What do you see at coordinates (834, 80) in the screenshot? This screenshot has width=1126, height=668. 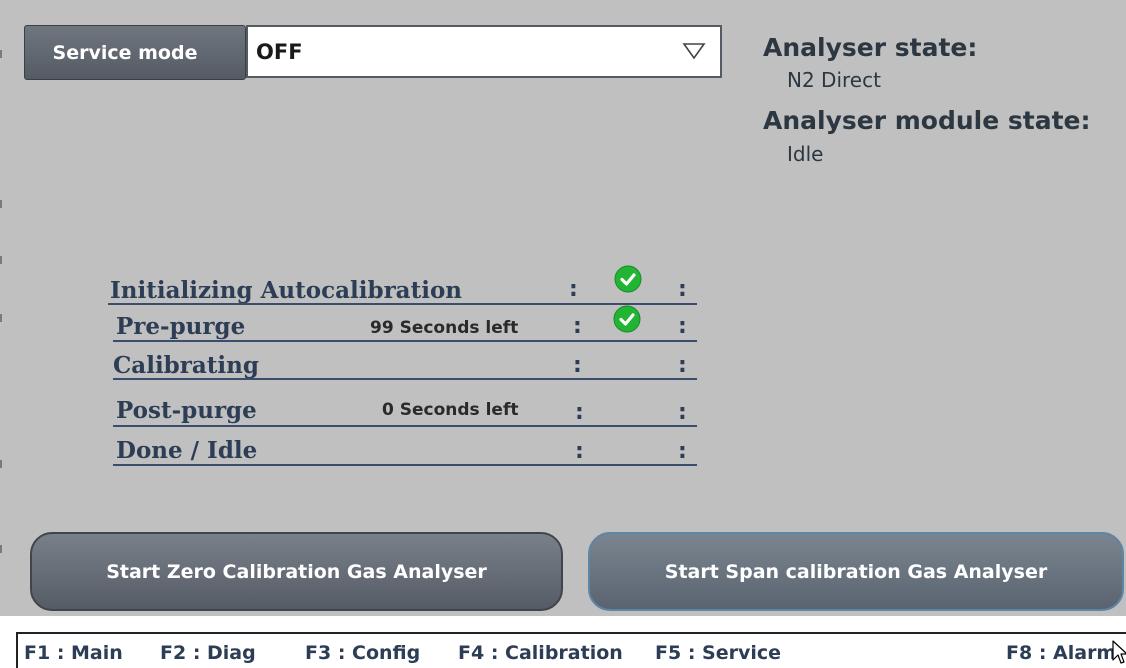 I see `analyser-state-value: N2 Direct` at bounding box center [834, 80].